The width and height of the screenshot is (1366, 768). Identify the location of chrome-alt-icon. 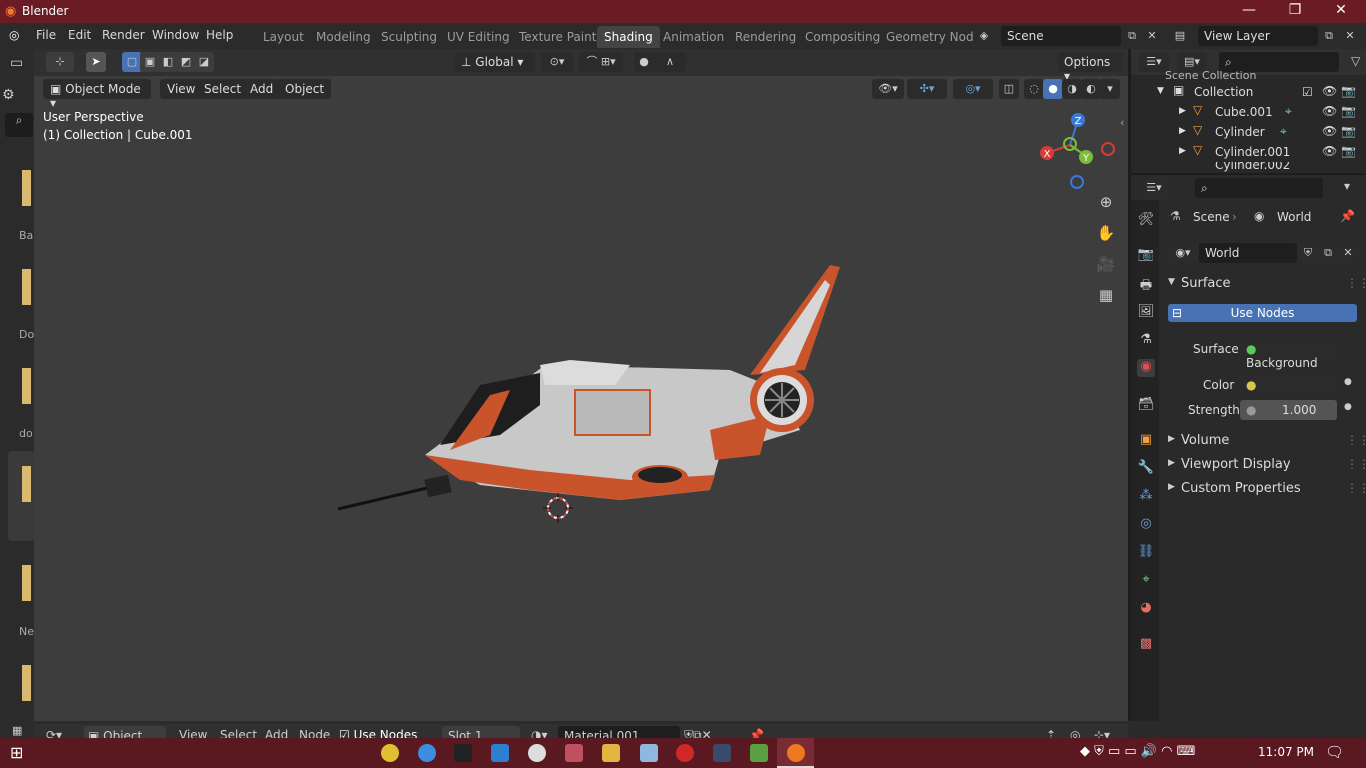
(427, 753).